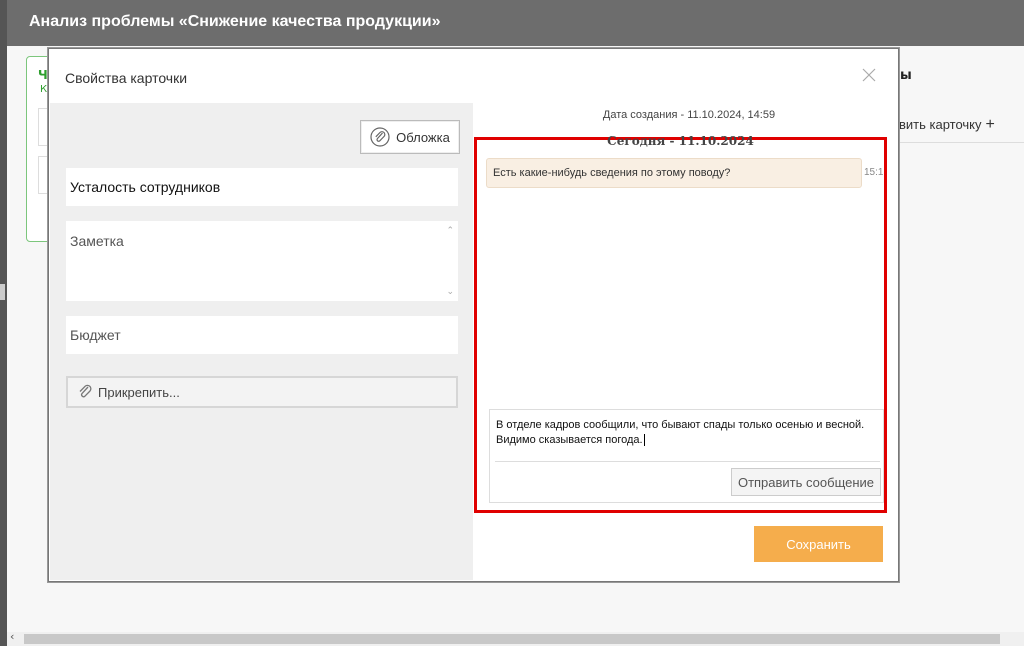  Describe the element at coordinates (680, 141) in the screenshot. I see `date-separator: Сегодня - 11.10.2024` at that location.